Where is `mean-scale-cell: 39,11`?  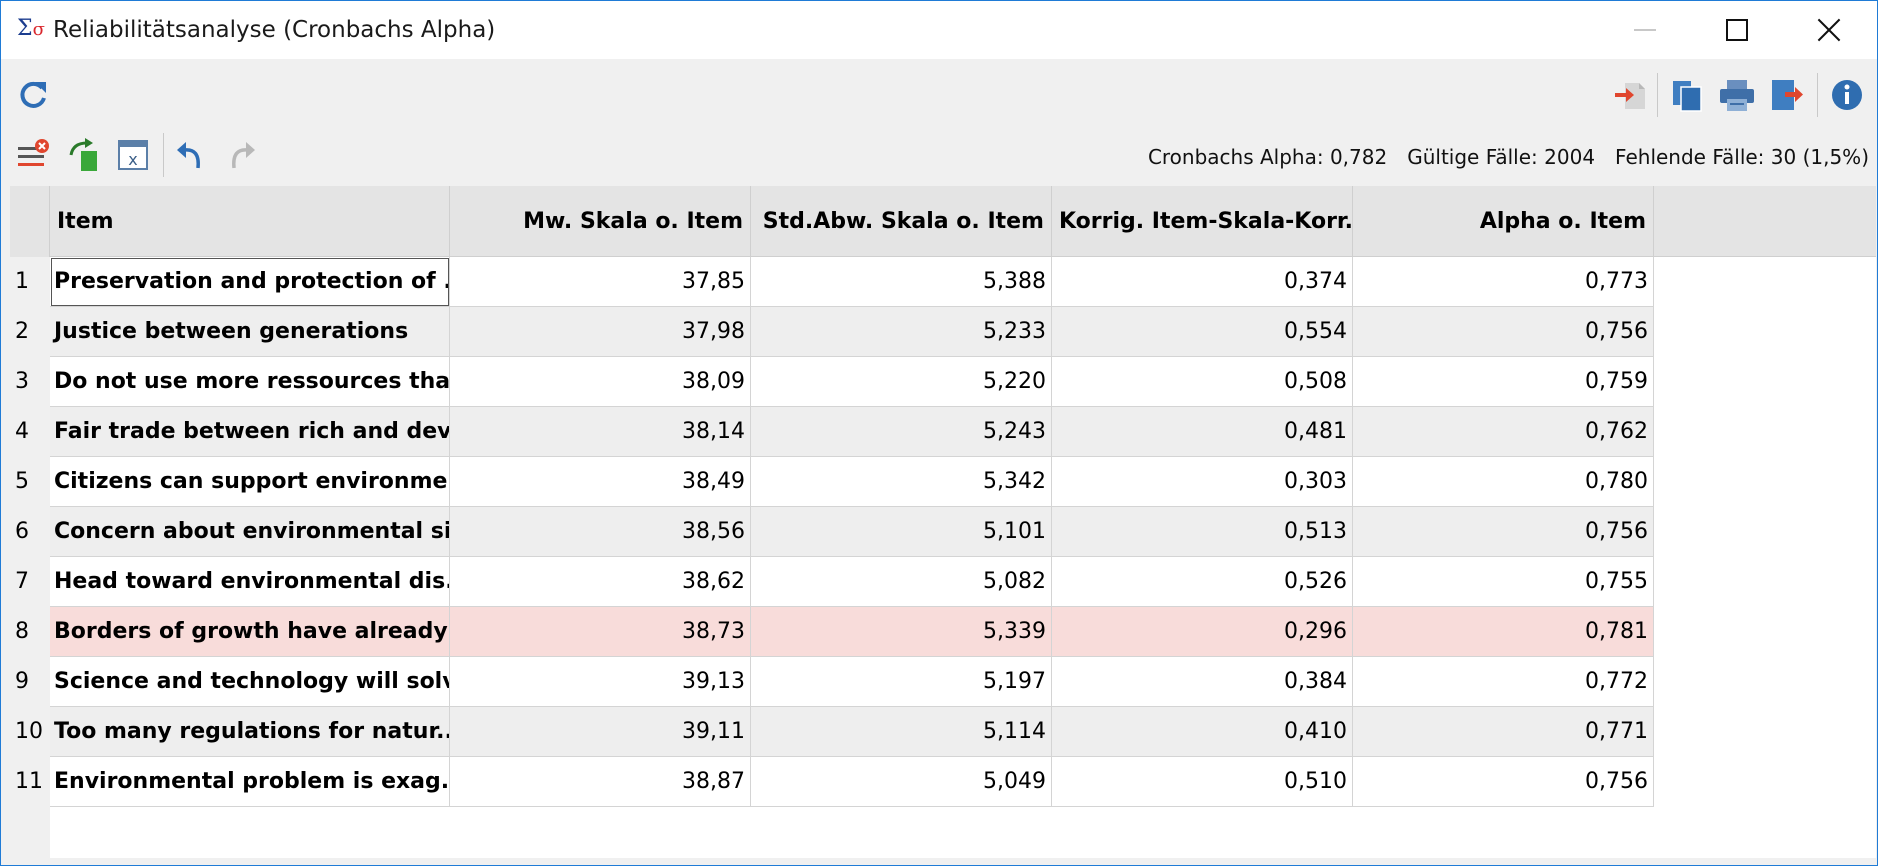 mean-scale-cell: 39,11 is located at coordinates (600, 732).